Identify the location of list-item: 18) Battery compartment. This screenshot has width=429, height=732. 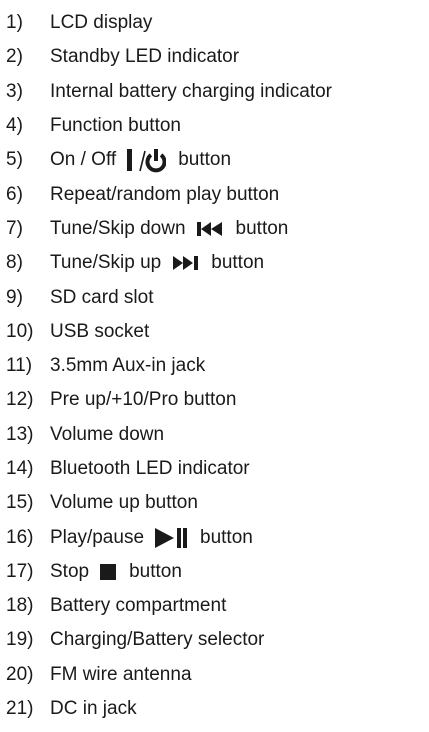
(216, 606).